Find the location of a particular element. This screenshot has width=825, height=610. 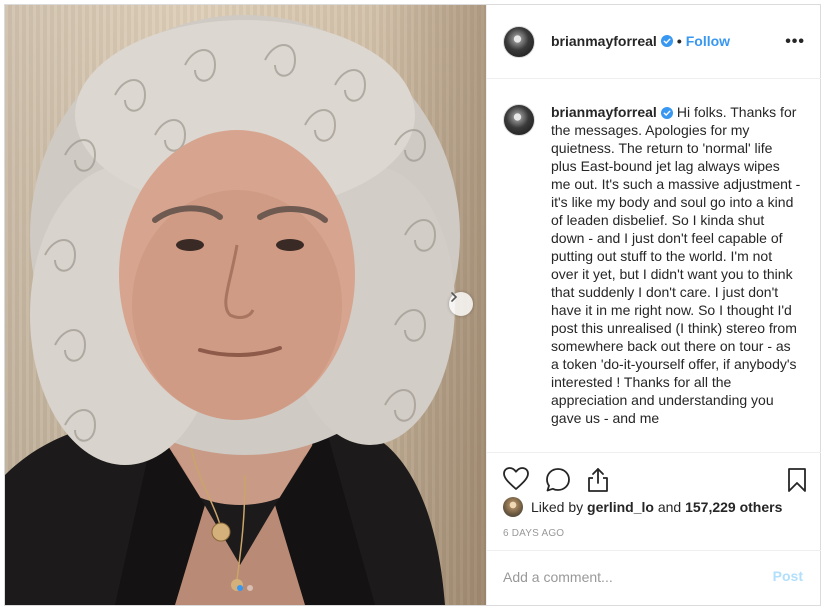

caption-author-avatar is located at coordinates (519, 120).